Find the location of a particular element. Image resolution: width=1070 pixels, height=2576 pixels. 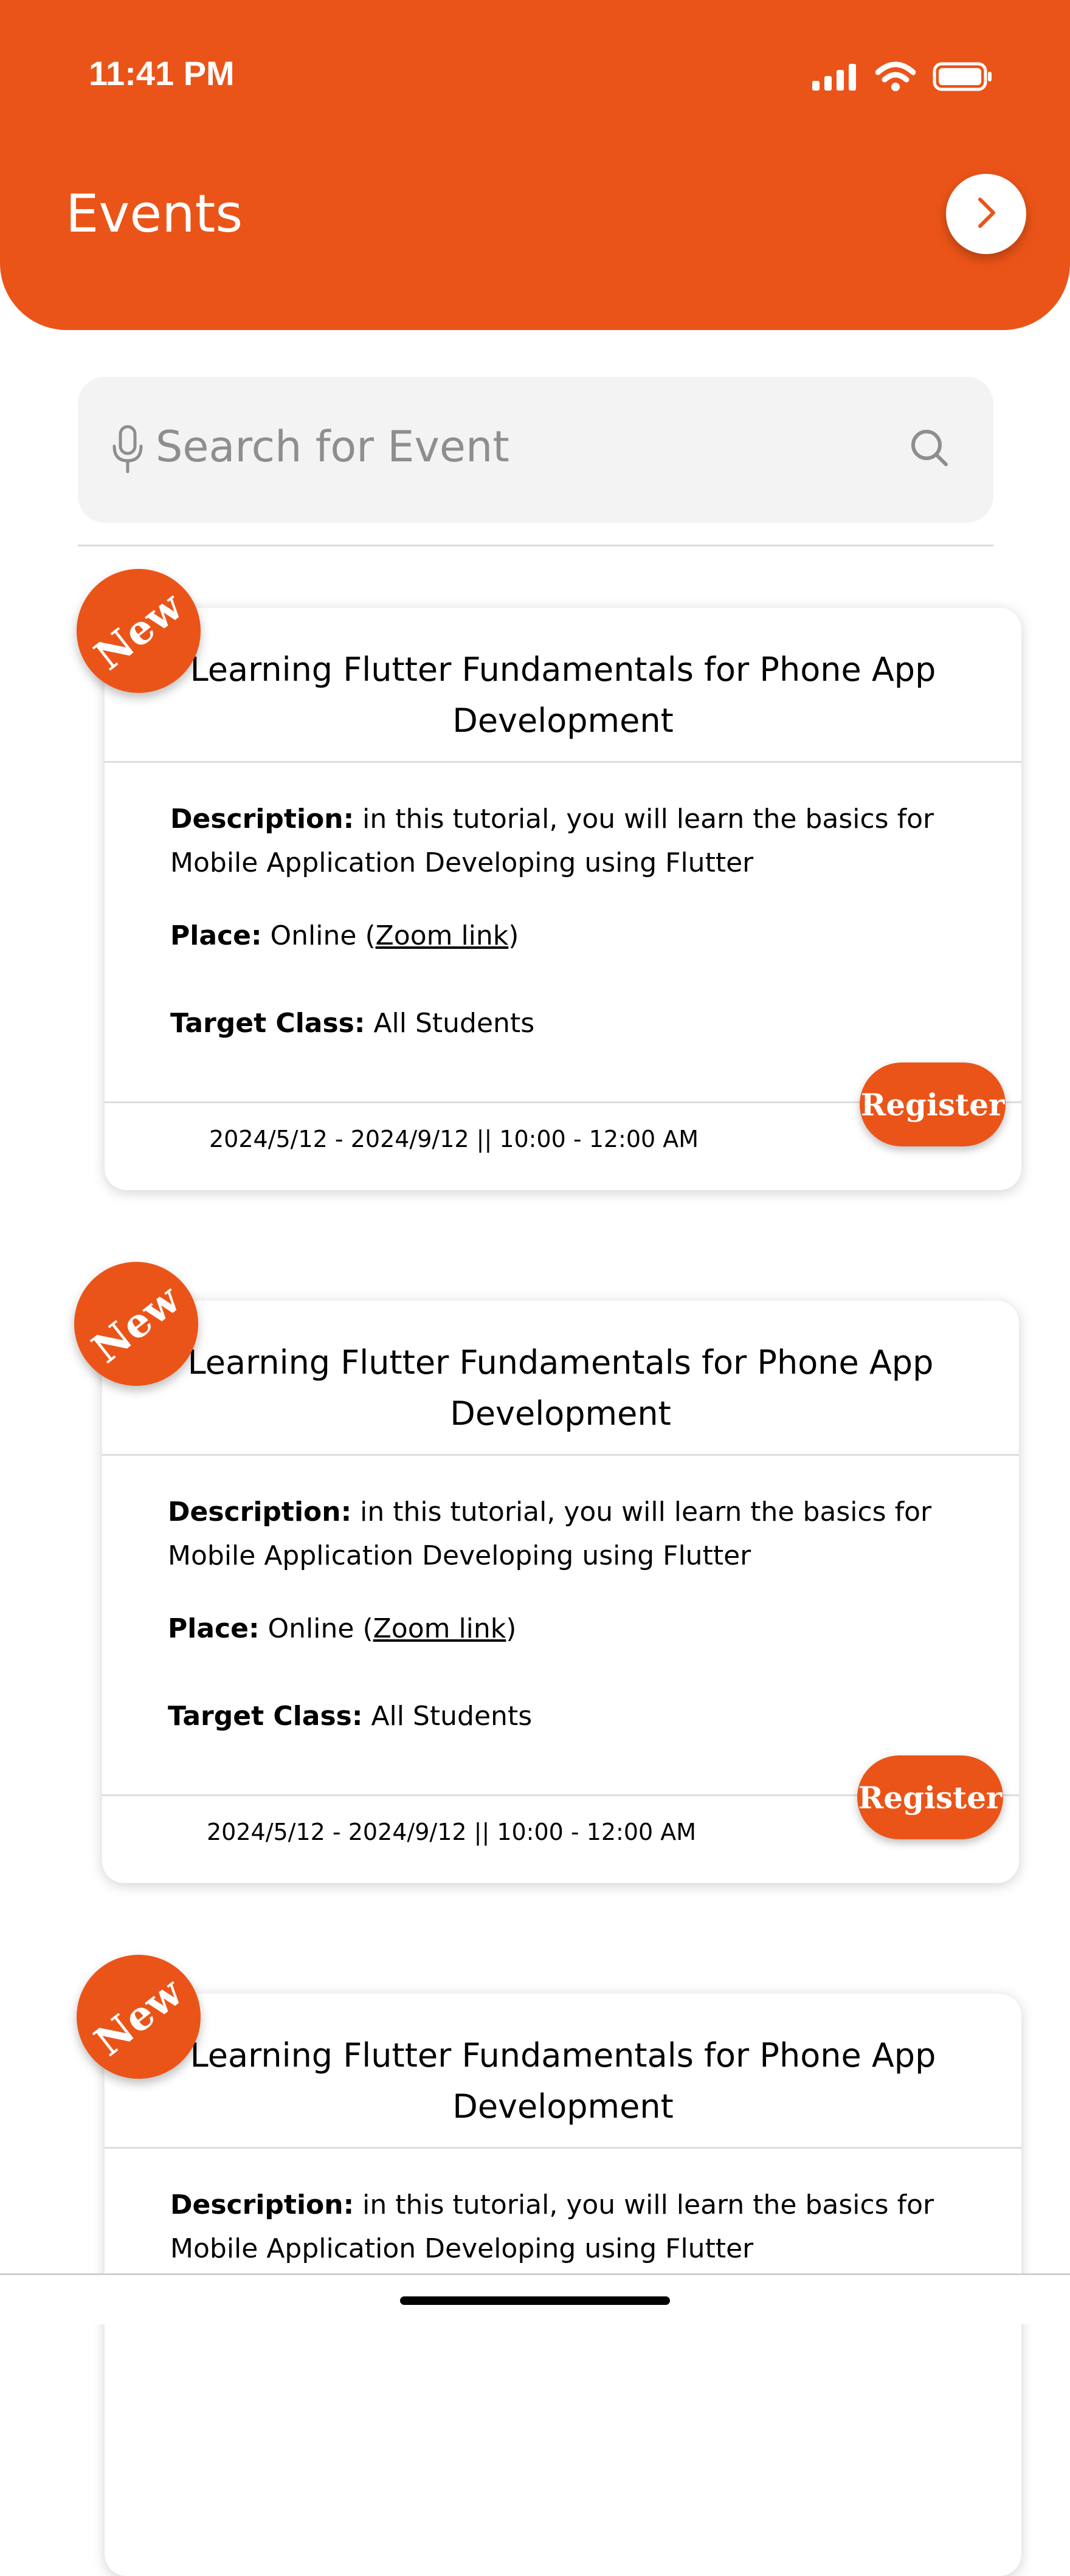

app-header: 11:41 PM Events is located at coordinates (535, 165).